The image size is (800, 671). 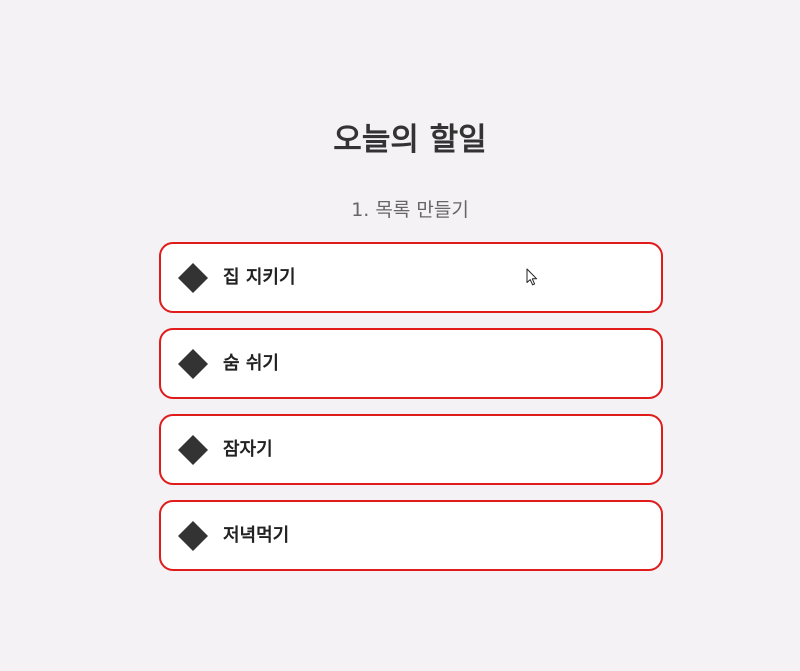 What do you see at coordinates (248, 449) in the screenshot?
I see `todo-label: 잠자기` at bounding box center [248, 449].